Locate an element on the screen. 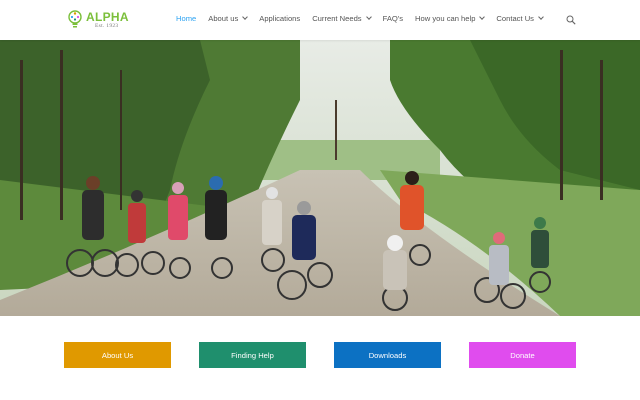  nav-item-faqs: FAQ's is located at coordinates (393, 18).